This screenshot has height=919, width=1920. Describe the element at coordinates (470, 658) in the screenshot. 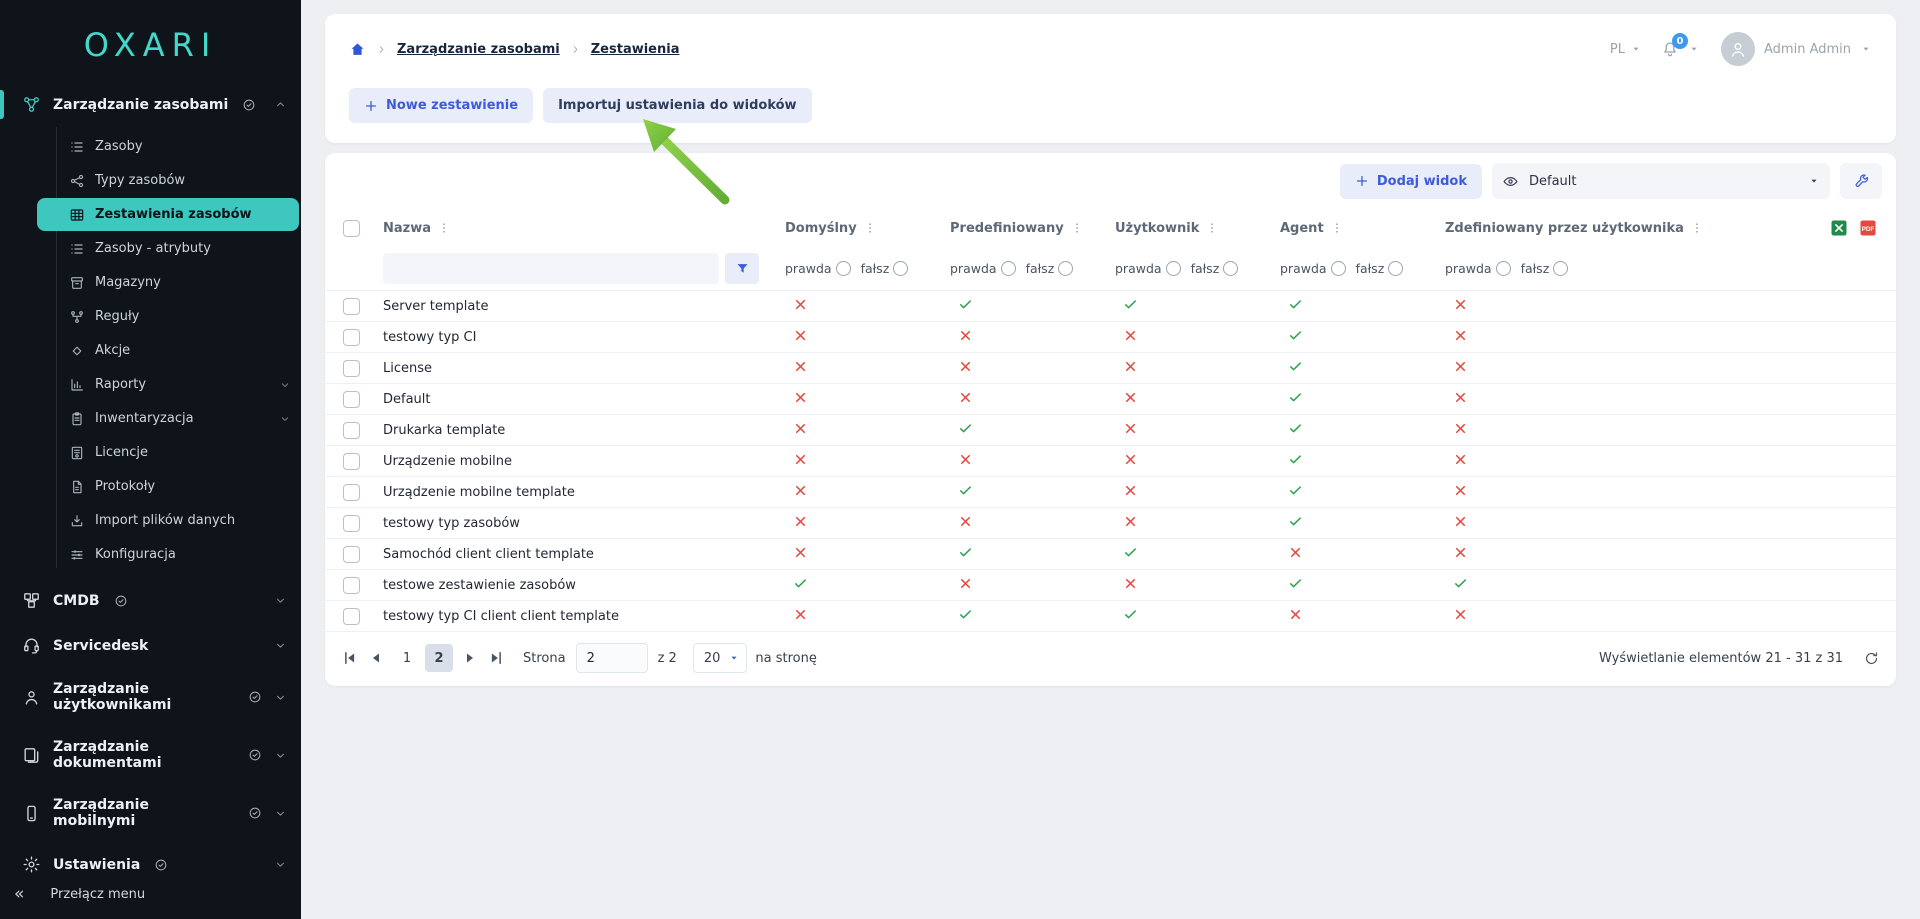

I see `next-page-button` at that location.